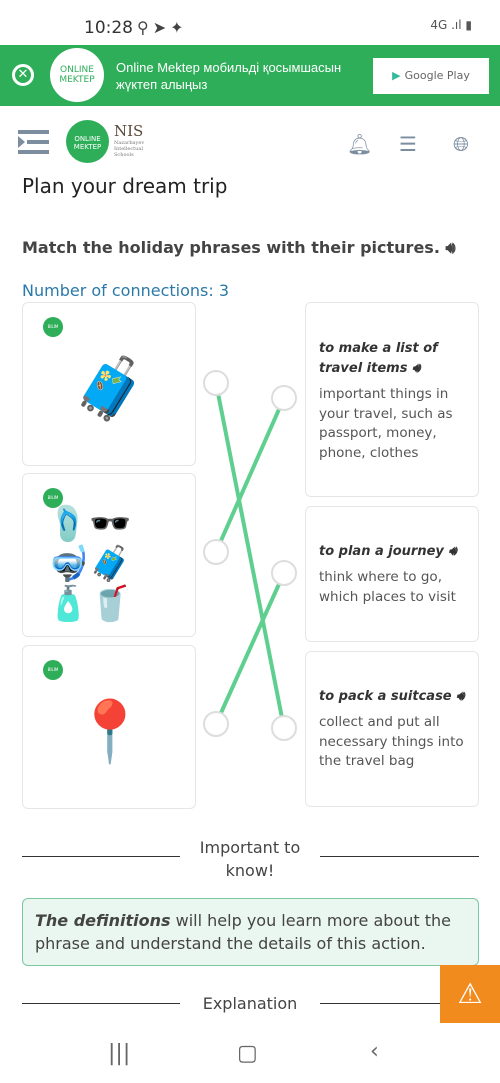  What do you see at coordinates (119, 1053) in the screenshot?
I see `recent-apps-icon: |||` at bounding box center [119, 1053].